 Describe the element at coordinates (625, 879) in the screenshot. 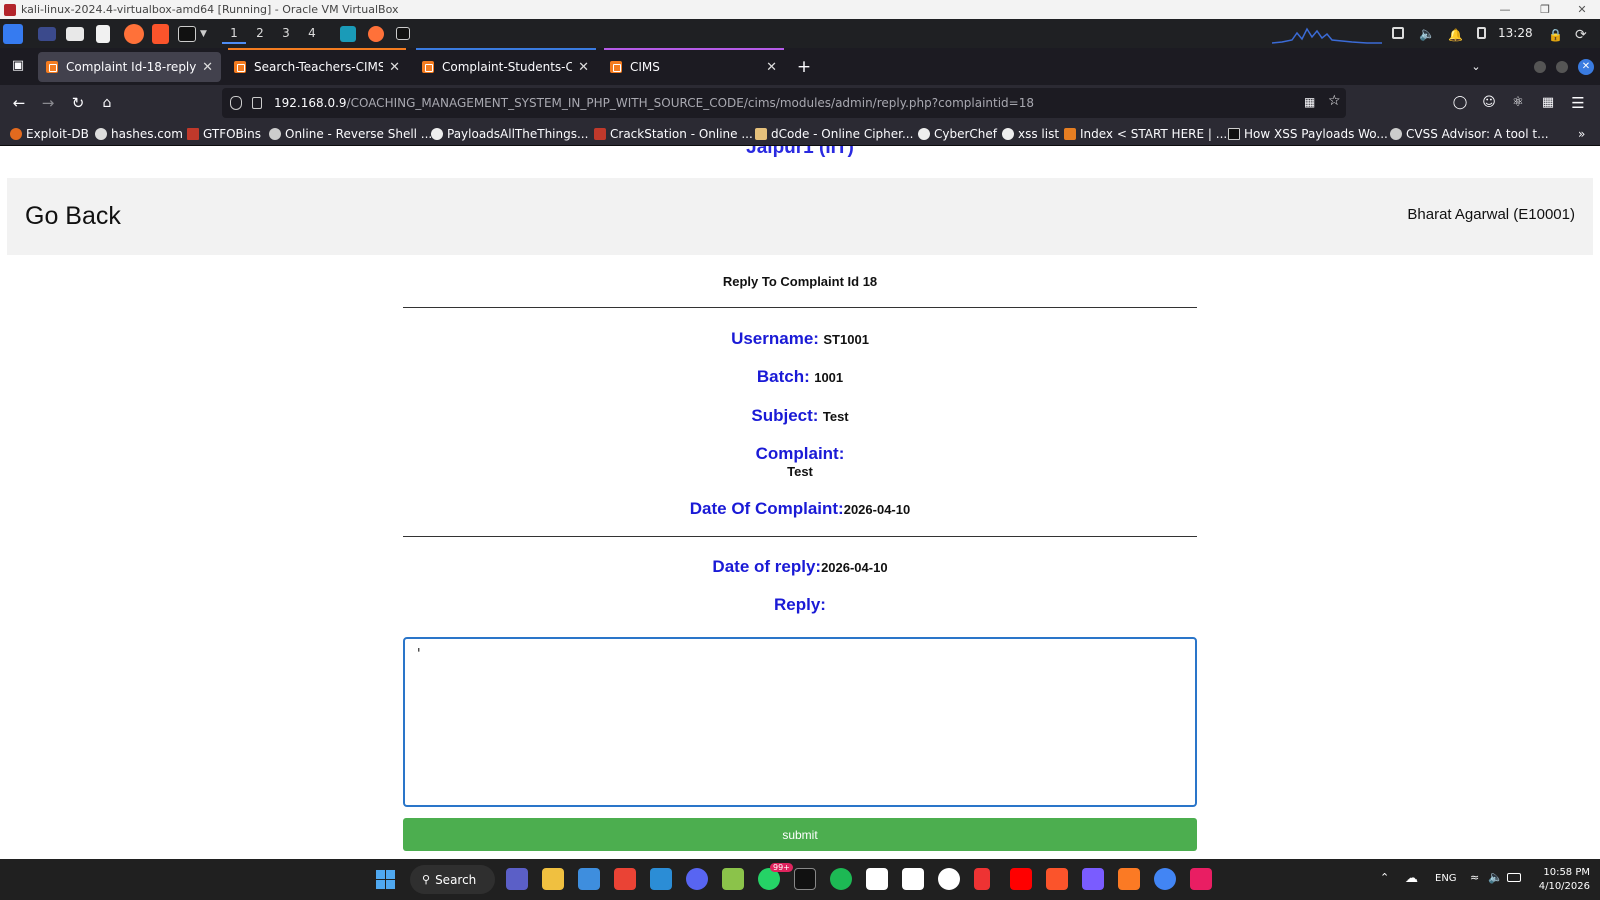

I see `gmail-icon` at that location.